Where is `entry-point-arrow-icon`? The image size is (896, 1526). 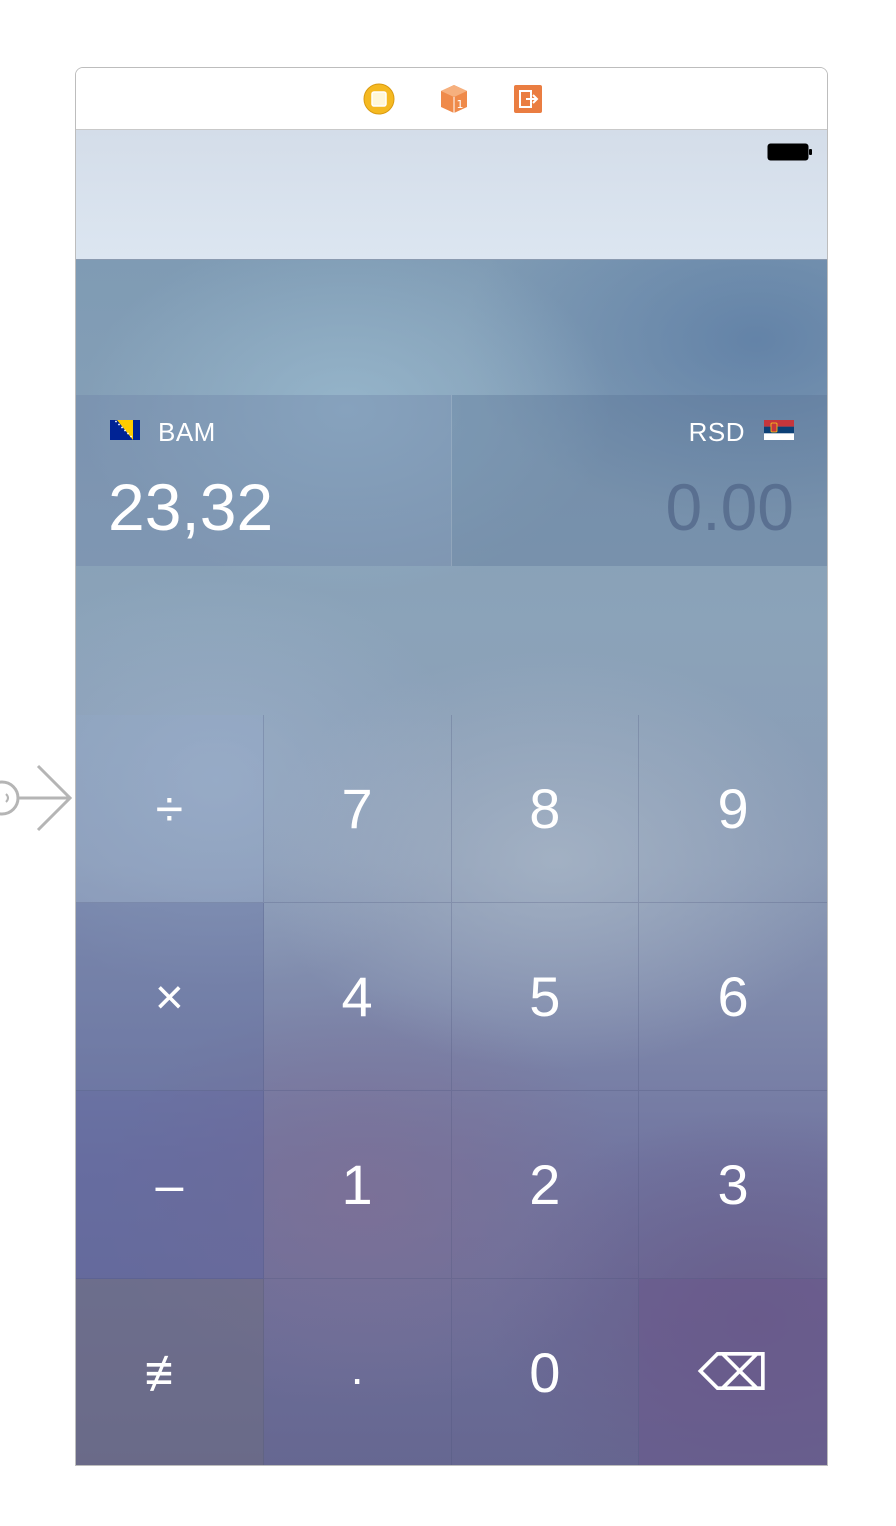
entry-point-arrow-icon is located at coordinates (38, 798).